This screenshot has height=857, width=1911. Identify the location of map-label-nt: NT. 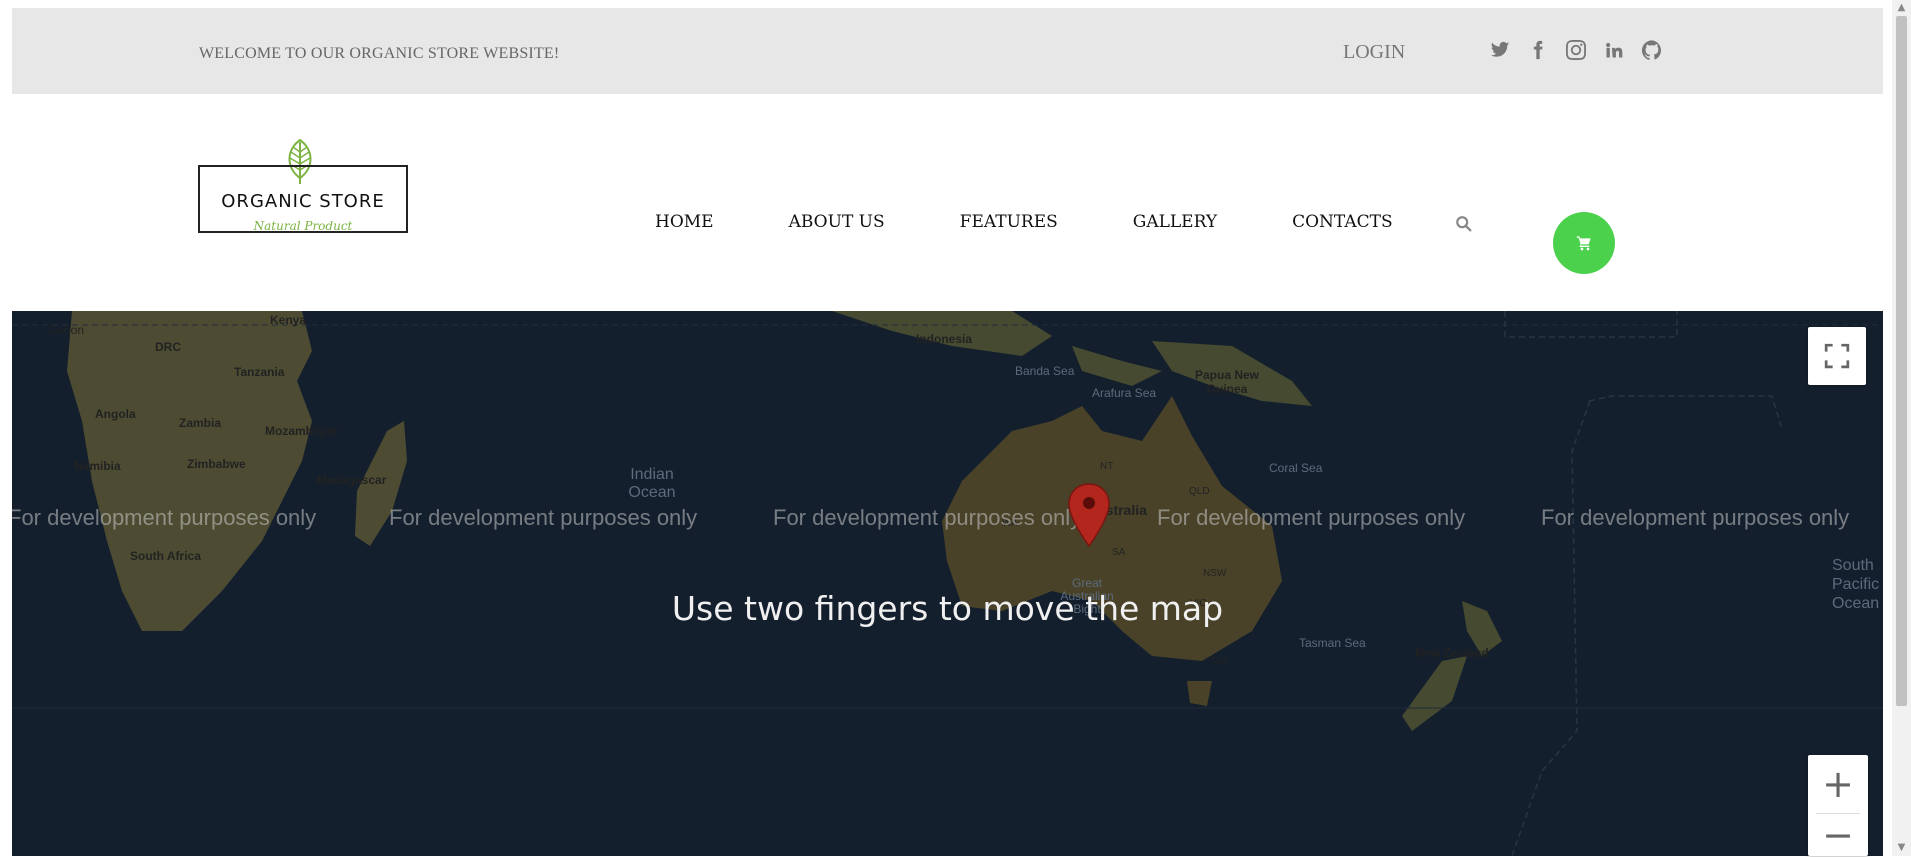
(1107, 466).